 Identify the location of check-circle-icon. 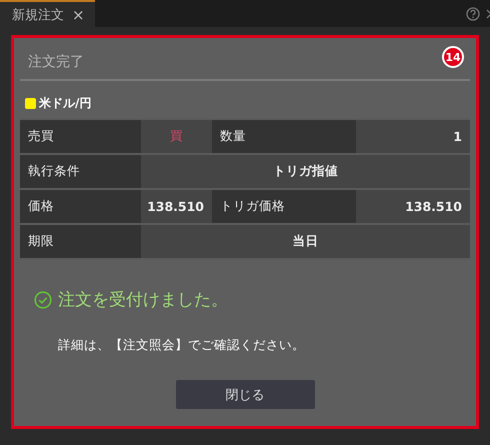
(43, 299).